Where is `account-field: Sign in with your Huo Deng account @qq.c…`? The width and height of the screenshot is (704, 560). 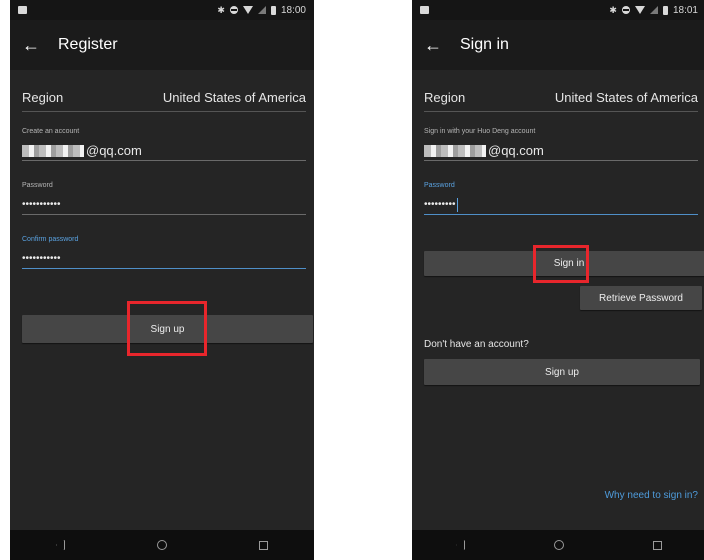 account-field: Sign in with your Huo Deng account @qq.c… is located at coordinates (561, 144).